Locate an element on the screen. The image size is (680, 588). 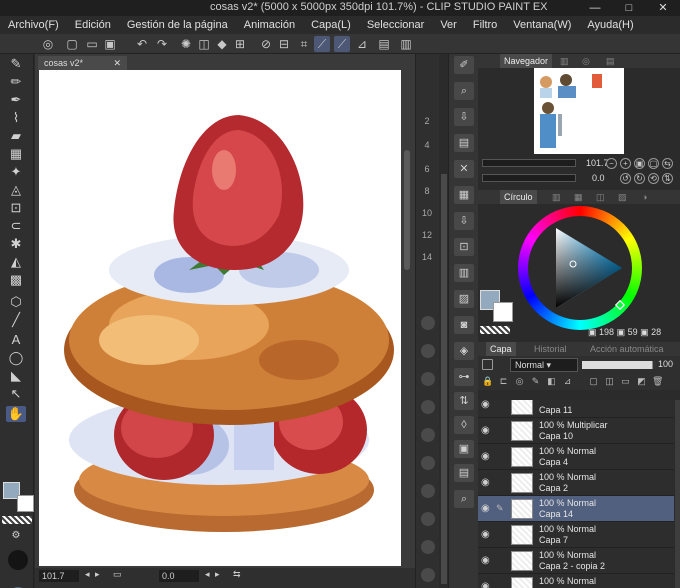
eraser-tool-icon: ▰ is located at coordinates (16, 136).